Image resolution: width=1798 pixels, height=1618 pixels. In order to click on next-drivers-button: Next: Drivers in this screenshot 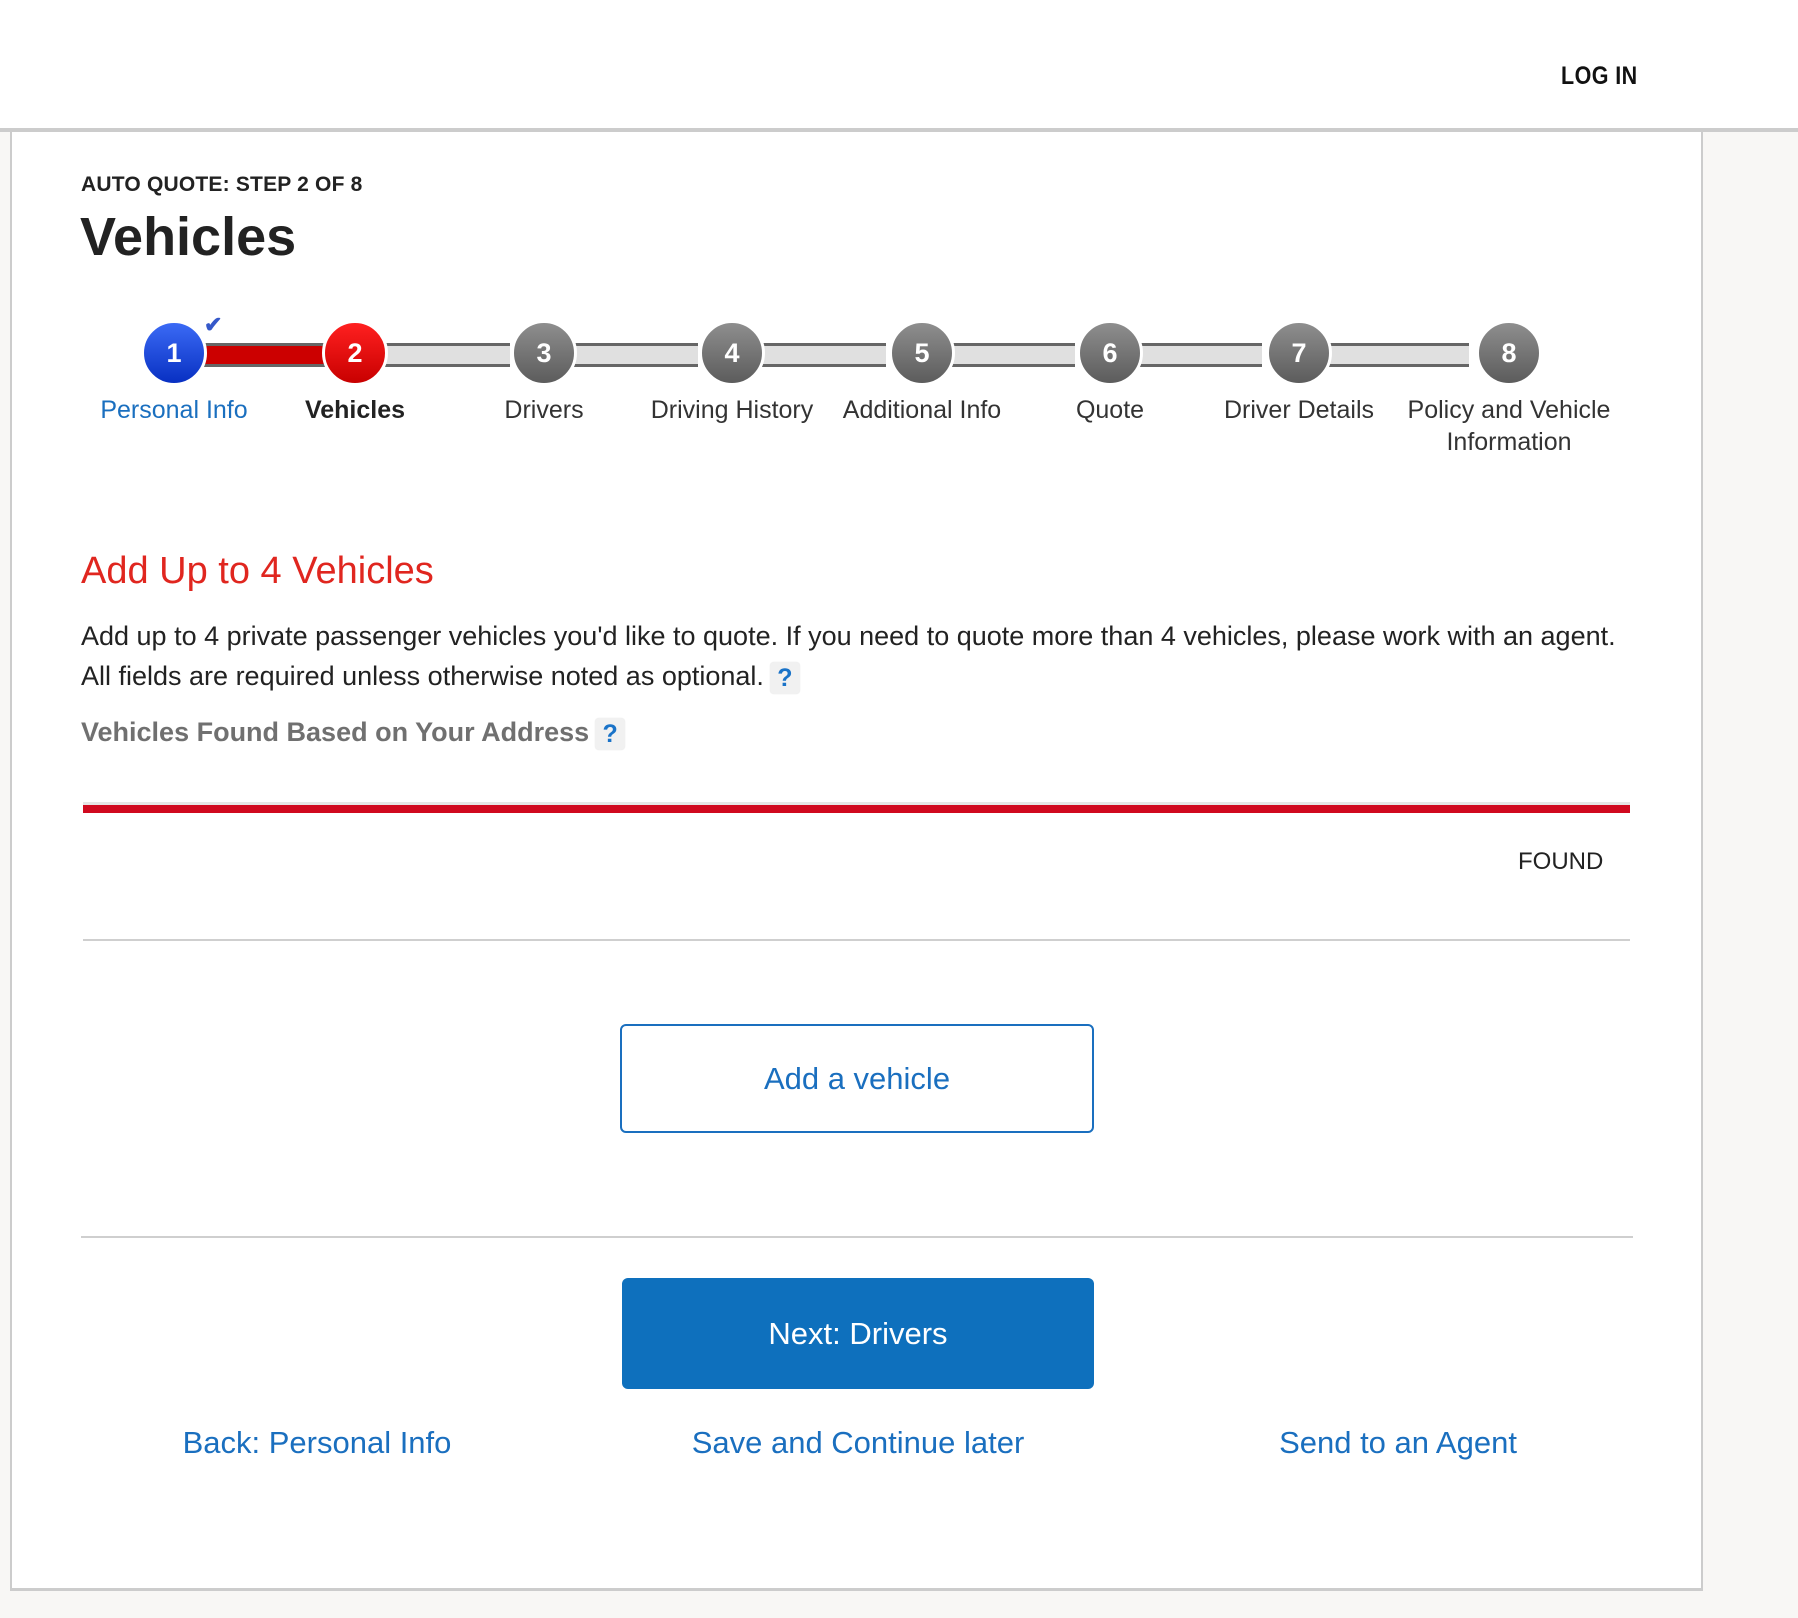, I will do `click(858, 1333)`.